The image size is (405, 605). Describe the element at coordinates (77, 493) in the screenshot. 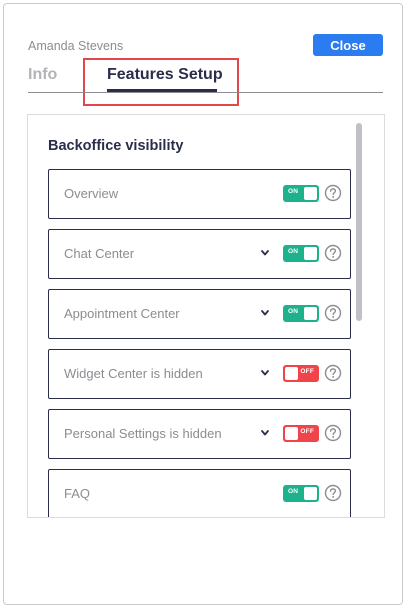

I see `feature-label: FAQ` at that location.